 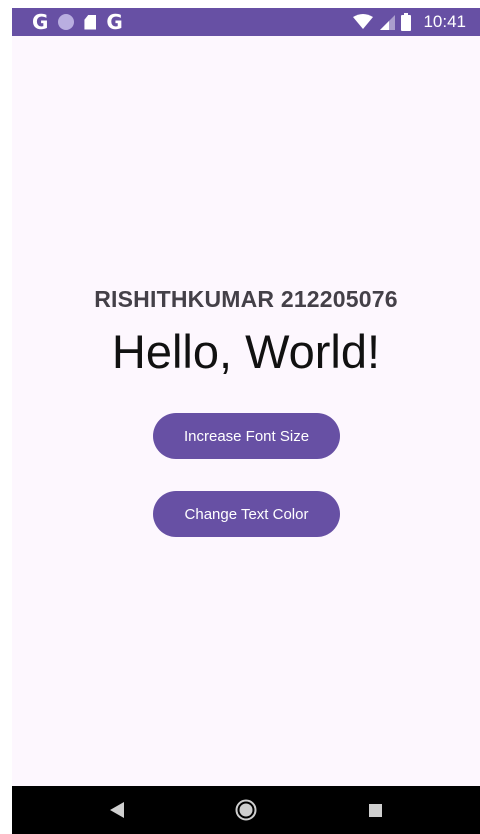 What do you see at coordinates (246, 514) in the screenshot?
I see `change-text-color-button: Change Text Color` at bounding box center [246, 514].